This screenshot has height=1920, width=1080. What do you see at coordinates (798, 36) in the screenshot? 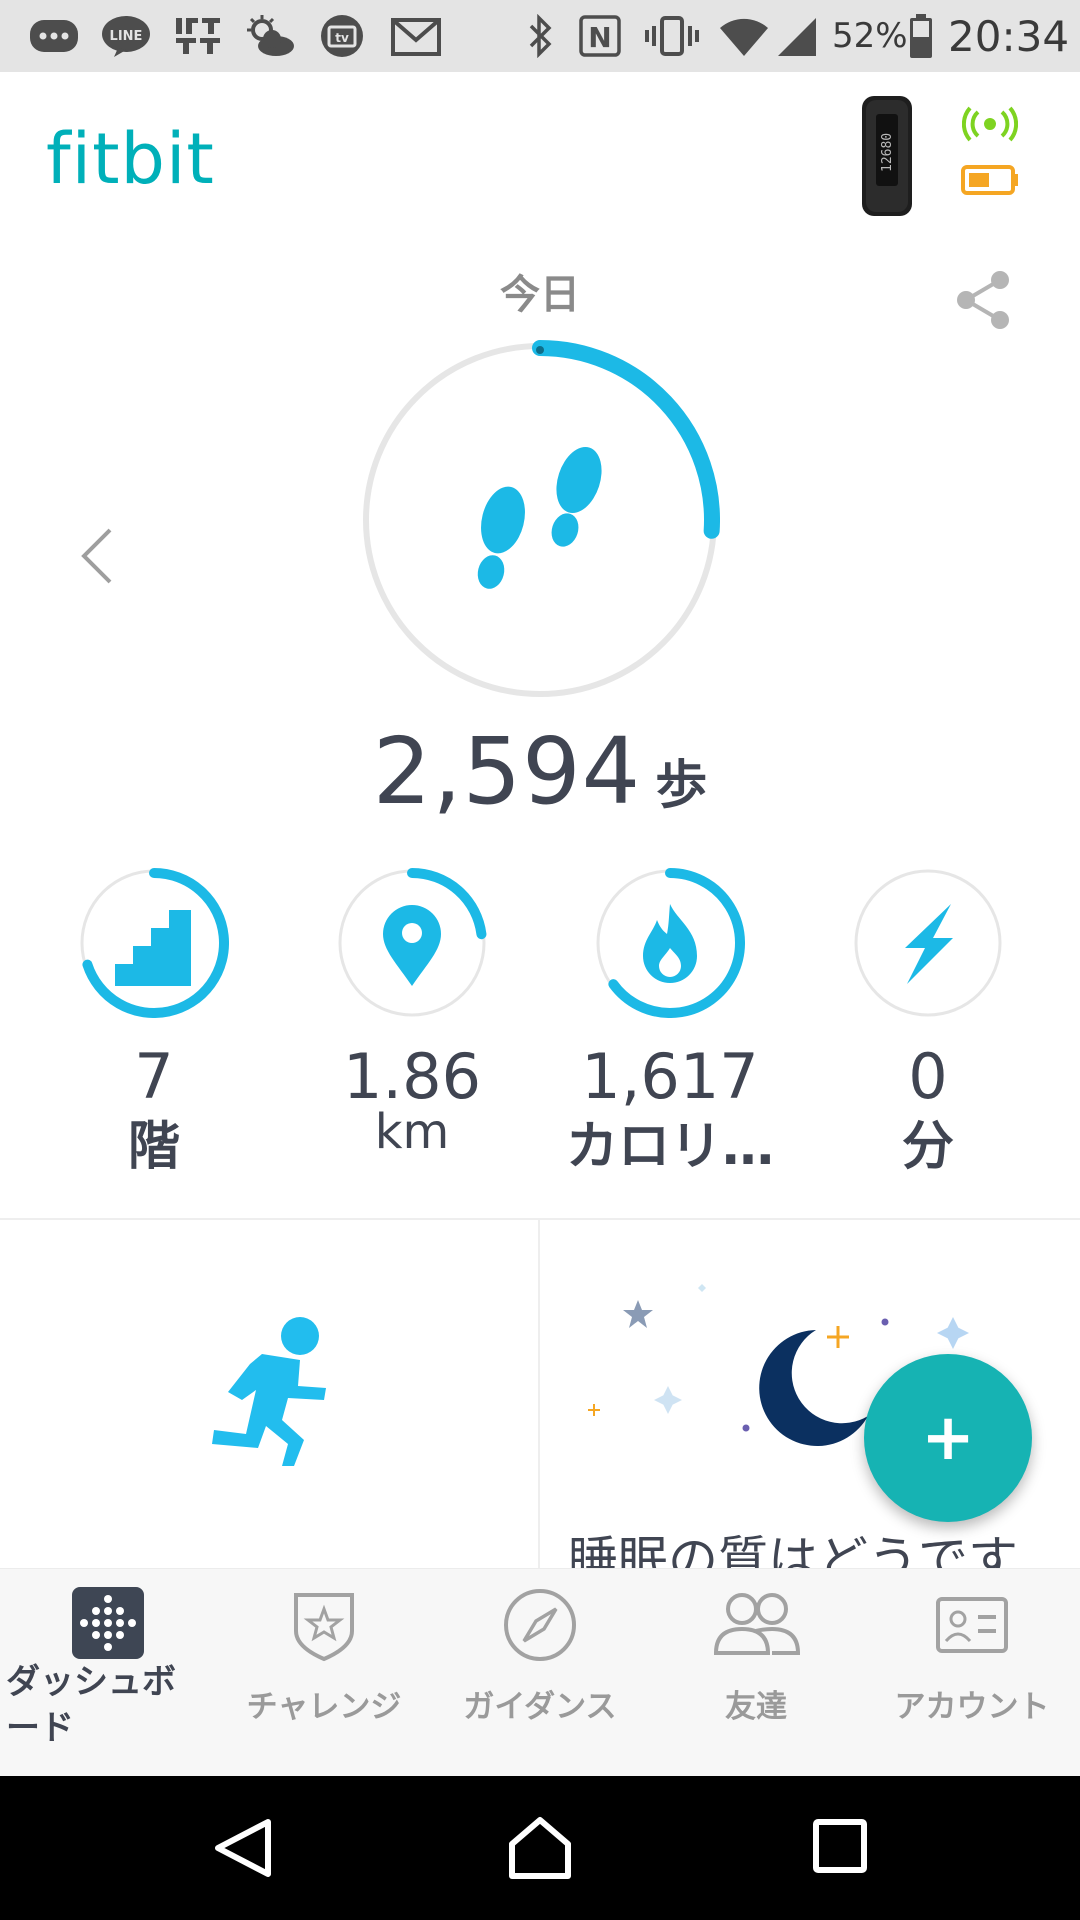
I see `signal-icon` at bounding box center [798, 36].